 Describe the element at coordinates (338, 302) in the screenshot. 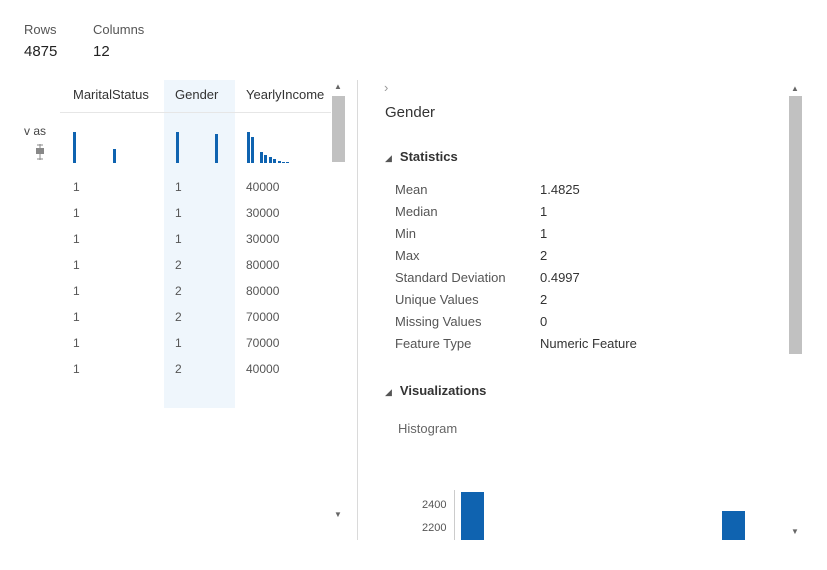

I see `grid-scrollbar: ▲ ▼` at that location.